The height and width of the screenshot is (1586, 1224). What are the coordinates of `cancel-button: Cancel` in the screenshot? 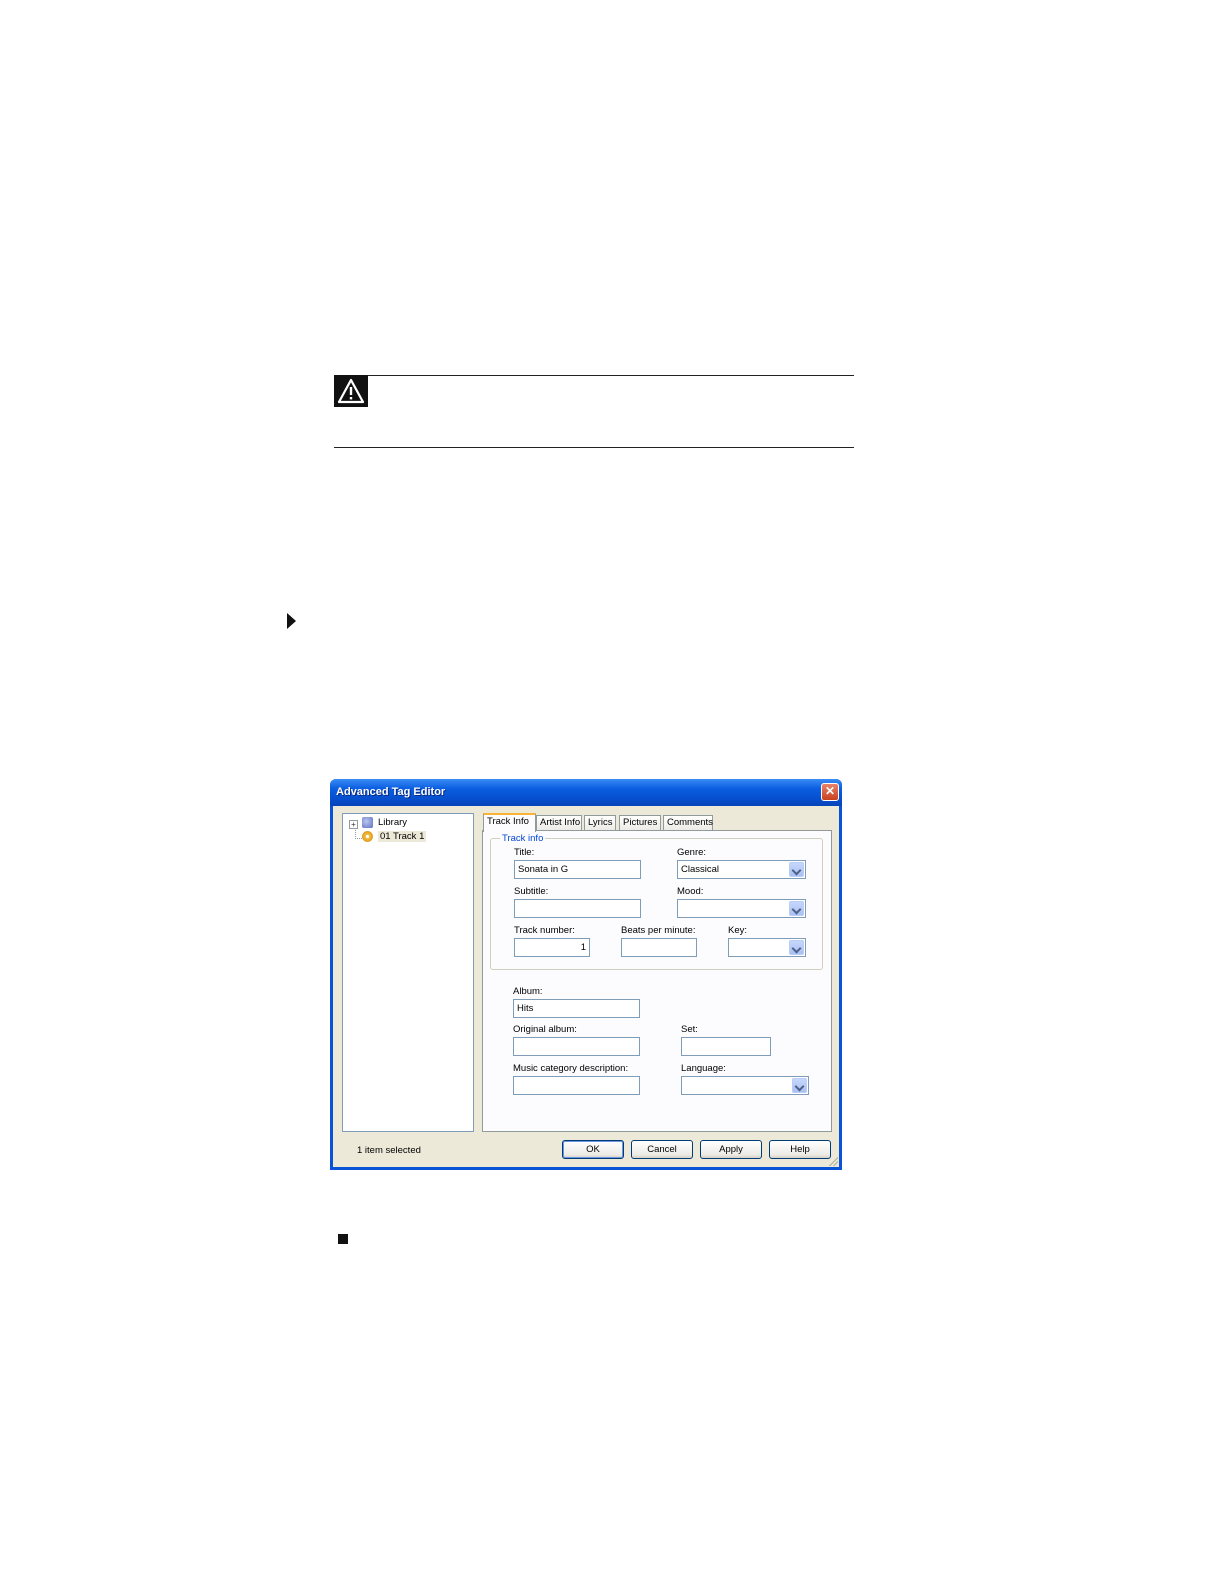 It's located at (662, 1149).